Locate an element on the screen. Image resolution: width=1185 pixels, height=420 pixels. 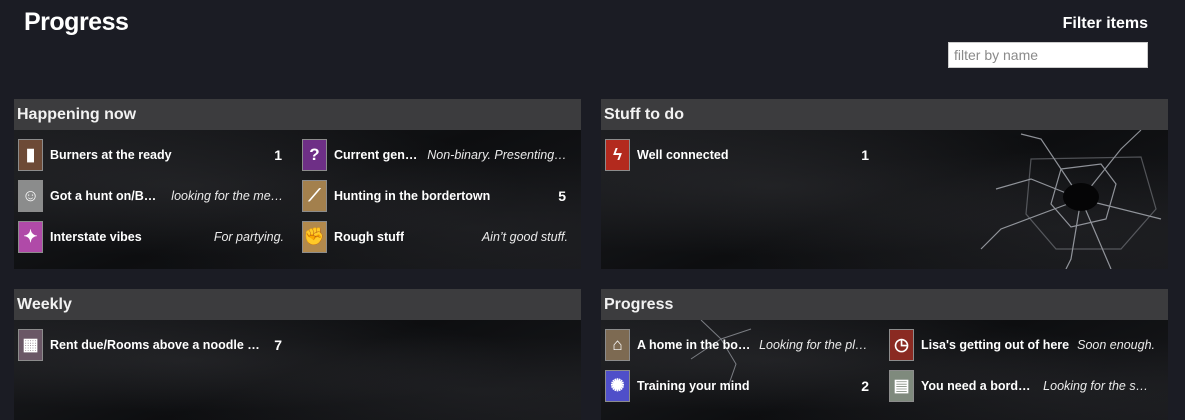
list-item: ▦ Rent due/Rooms above a noodle bar 7 is located at coordinates (149, 345).